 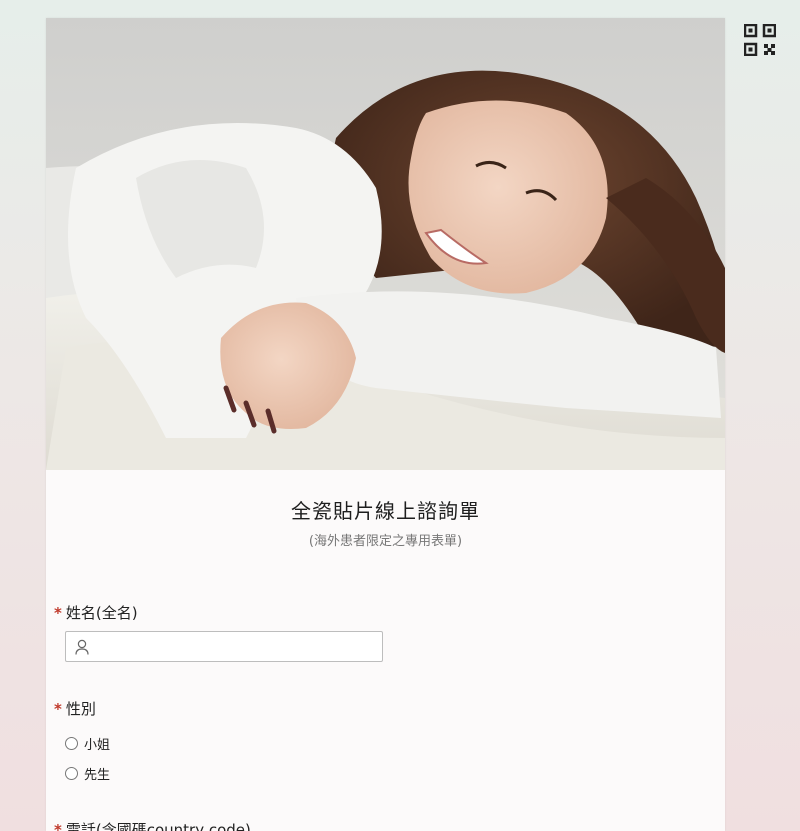 What do you see at coordinates (101, 613) in the screenshot?
I see `name-label-text: 姓名(全名)` at bounding box center [101, 613].